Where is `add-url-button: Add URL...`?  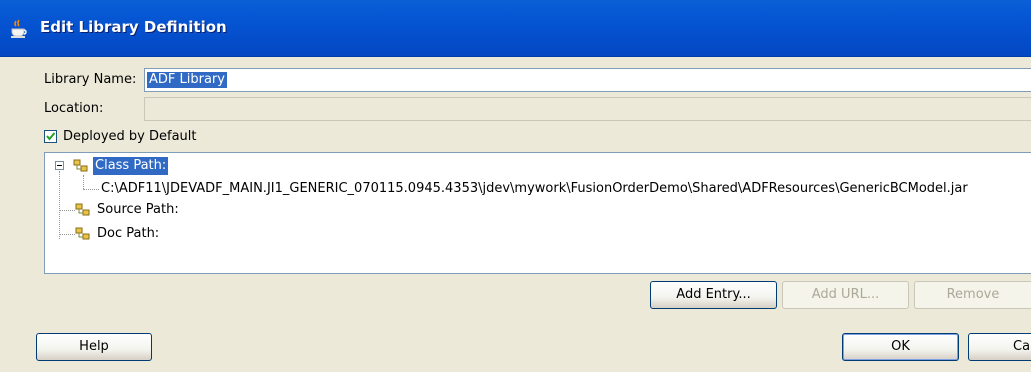 add-url-button: Add URL... is located at coordinates (845, 295).